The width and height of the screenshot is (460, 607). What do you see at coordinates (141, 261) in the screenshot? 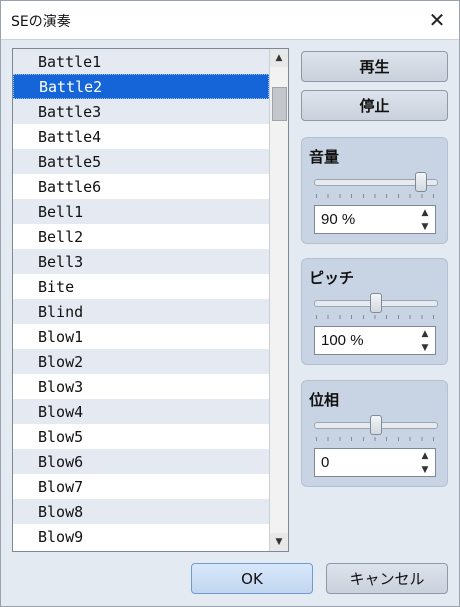
I see `list-item: Bell3` at bounding box center [141, 261].